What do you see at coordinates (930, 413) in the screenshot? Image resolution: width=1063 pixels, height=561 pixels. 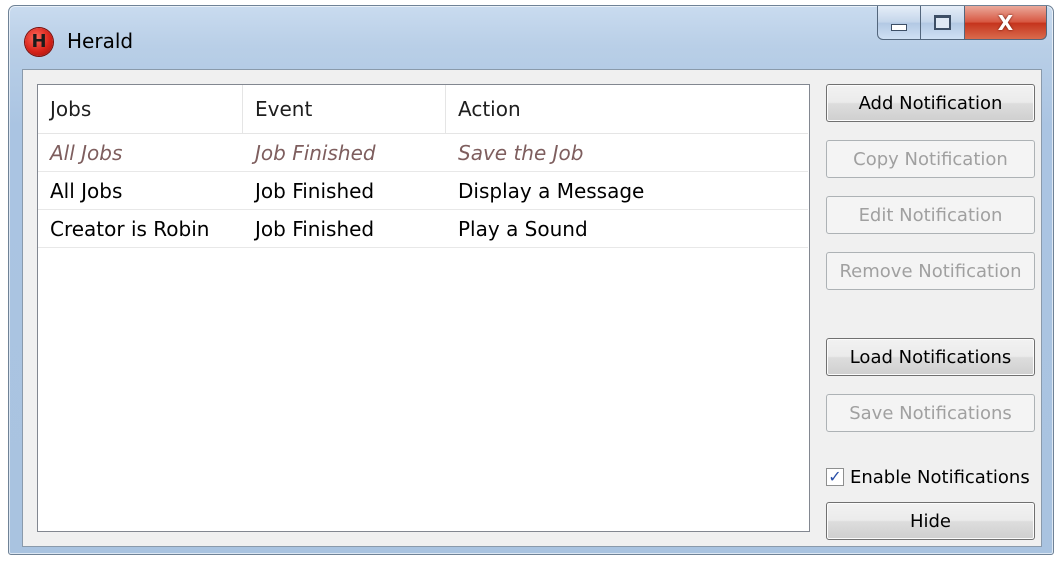 I see `save-notifications-button: Save Notifications` at bounding box center [930, 413].